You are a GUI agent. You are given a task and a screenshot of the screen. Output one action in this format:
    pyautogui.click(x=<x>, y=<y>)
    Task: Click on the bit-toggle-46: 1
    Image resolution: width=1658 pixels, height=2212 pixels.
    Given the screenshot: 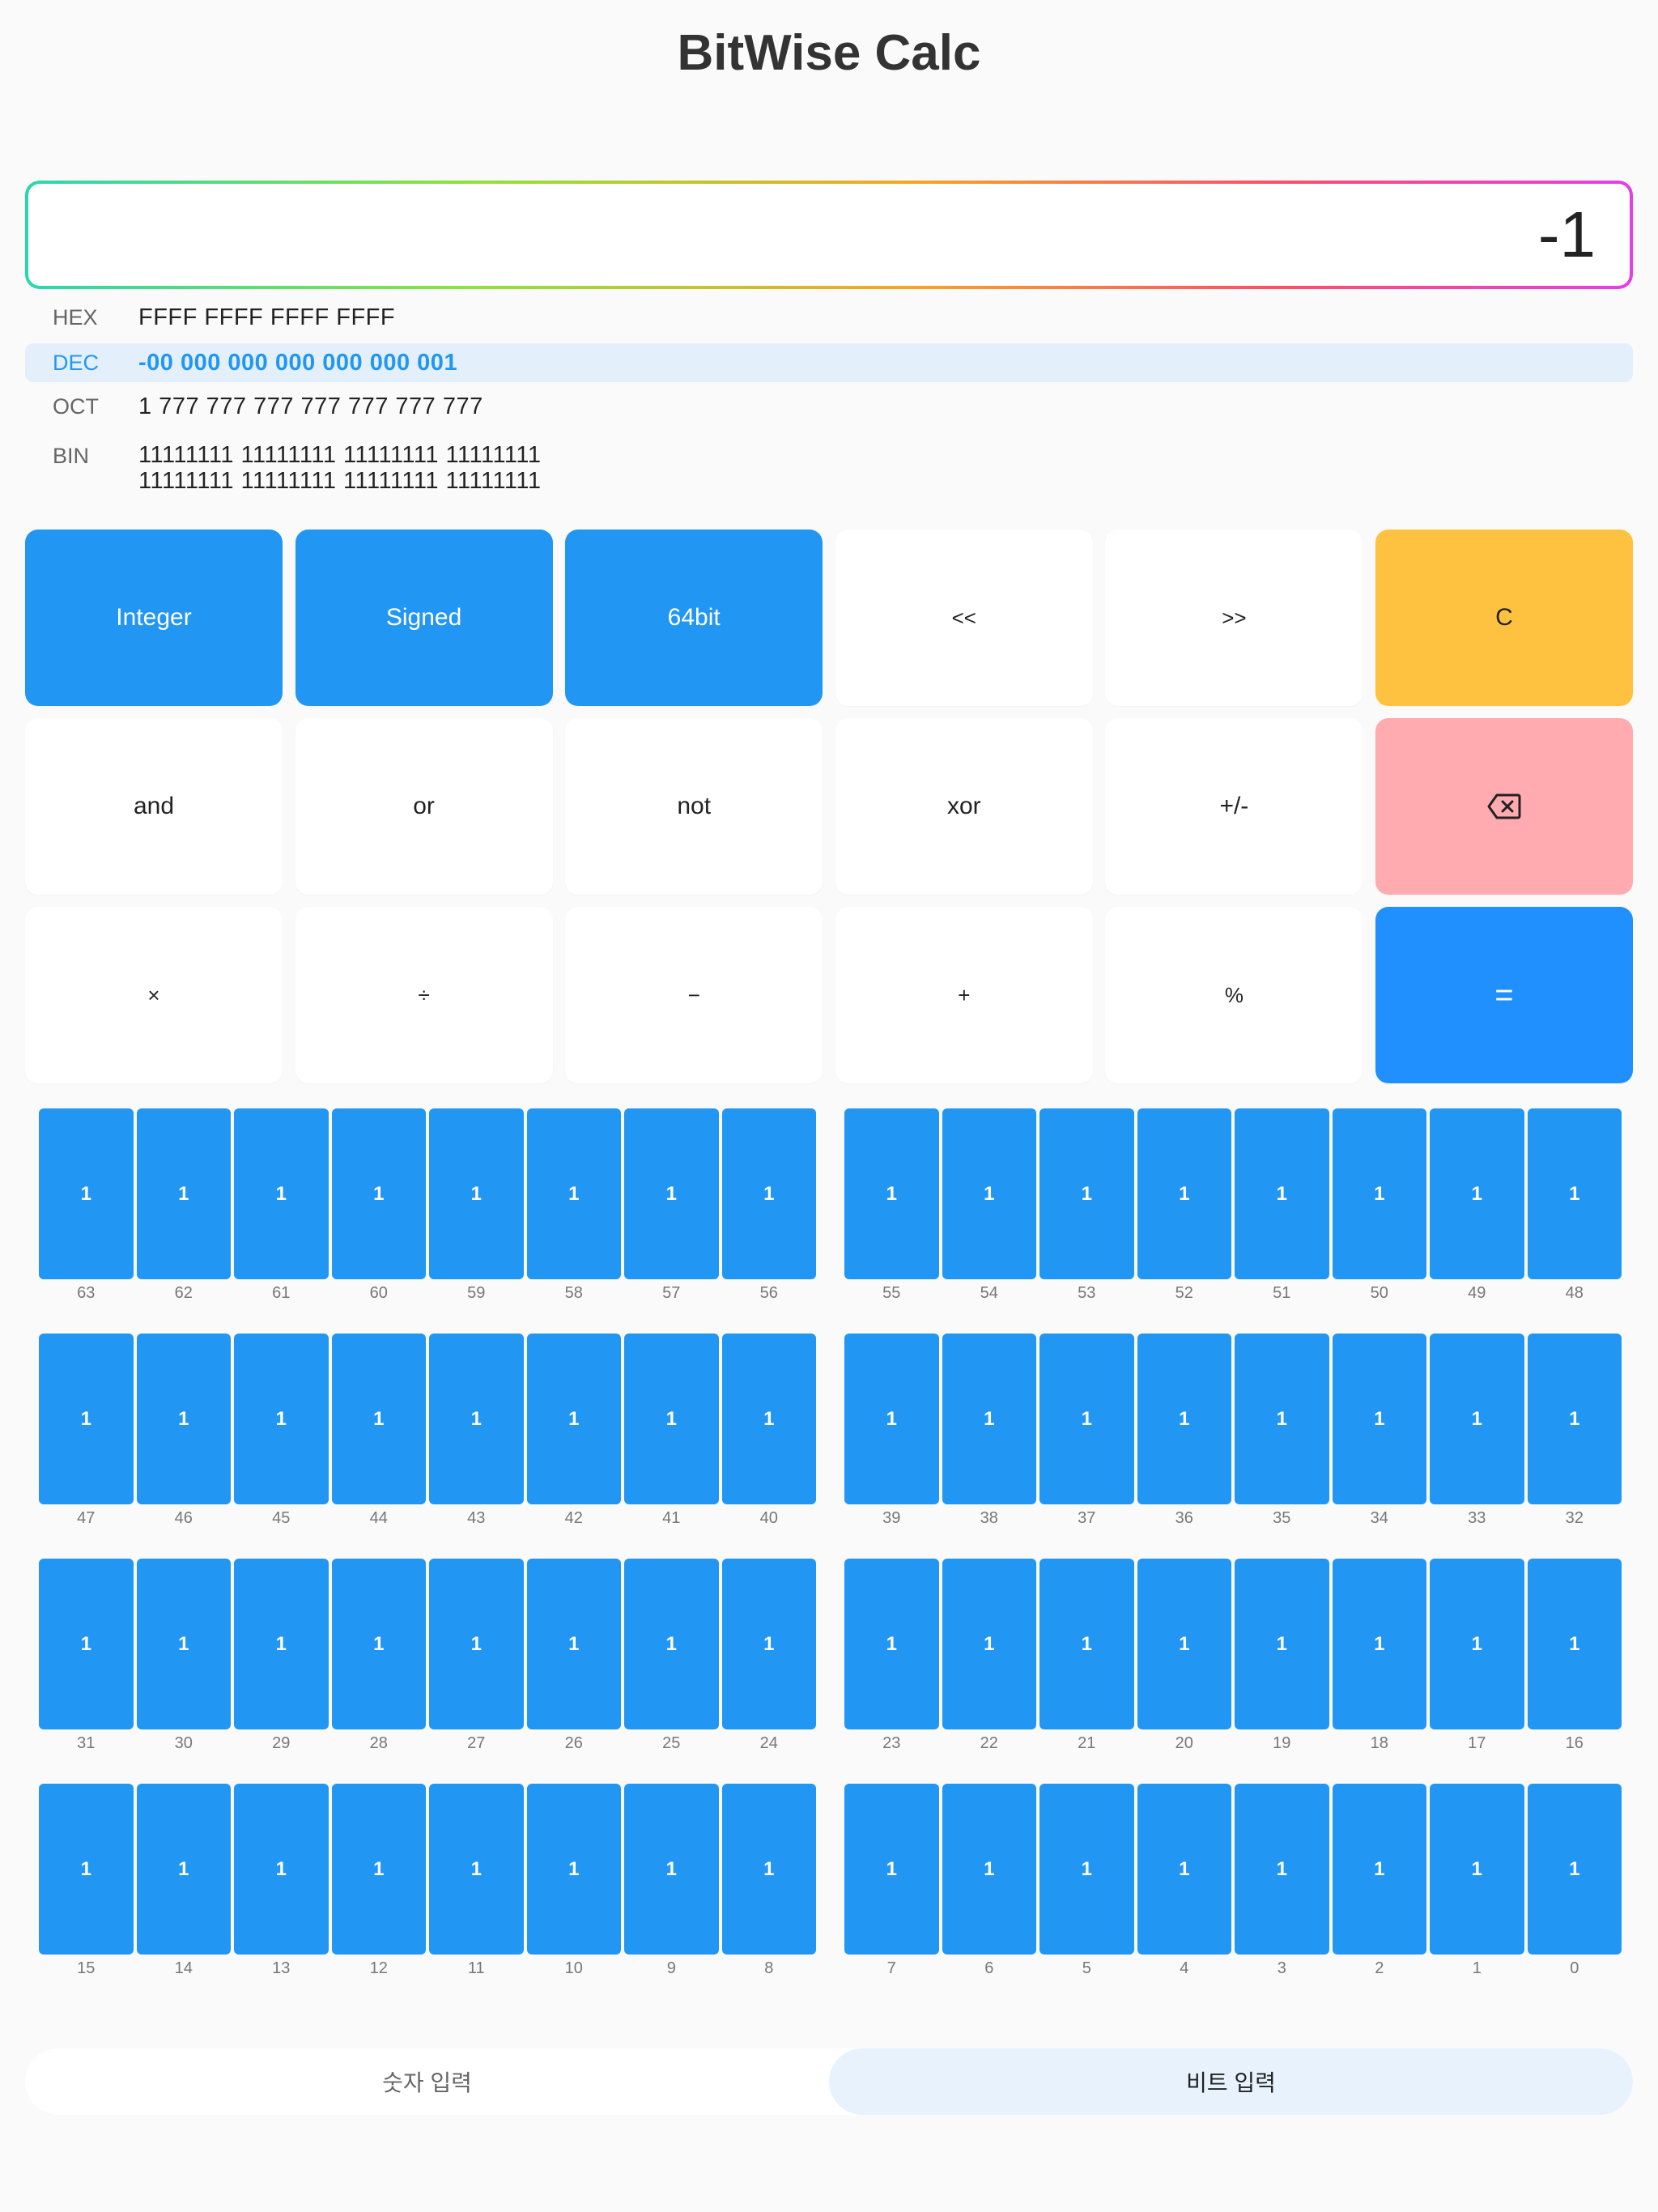 What is the action you would take?
    pyautogui.click(x=183, y=1419)
    